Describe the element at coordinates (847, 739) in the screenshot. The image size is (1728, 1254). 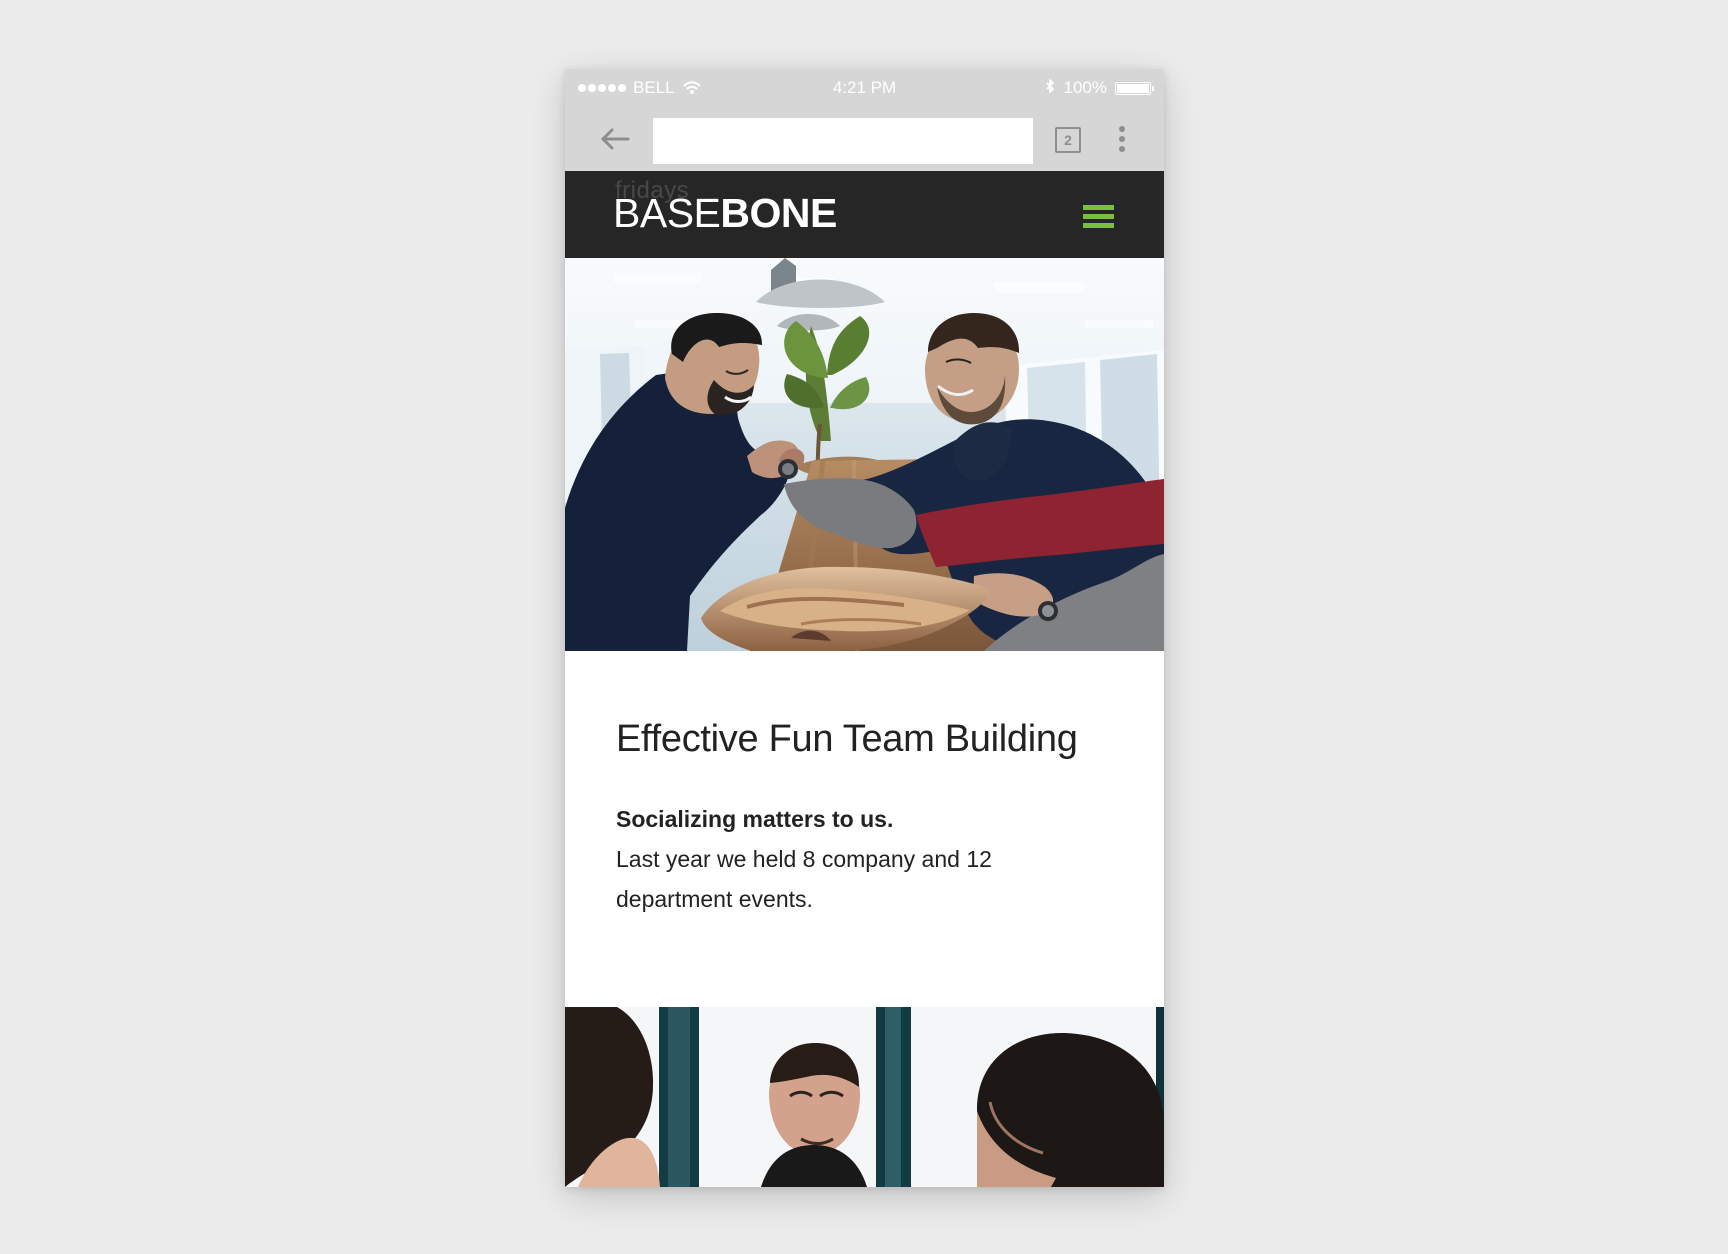
I see `page-heading: Effective Fun Team Building` at that location.